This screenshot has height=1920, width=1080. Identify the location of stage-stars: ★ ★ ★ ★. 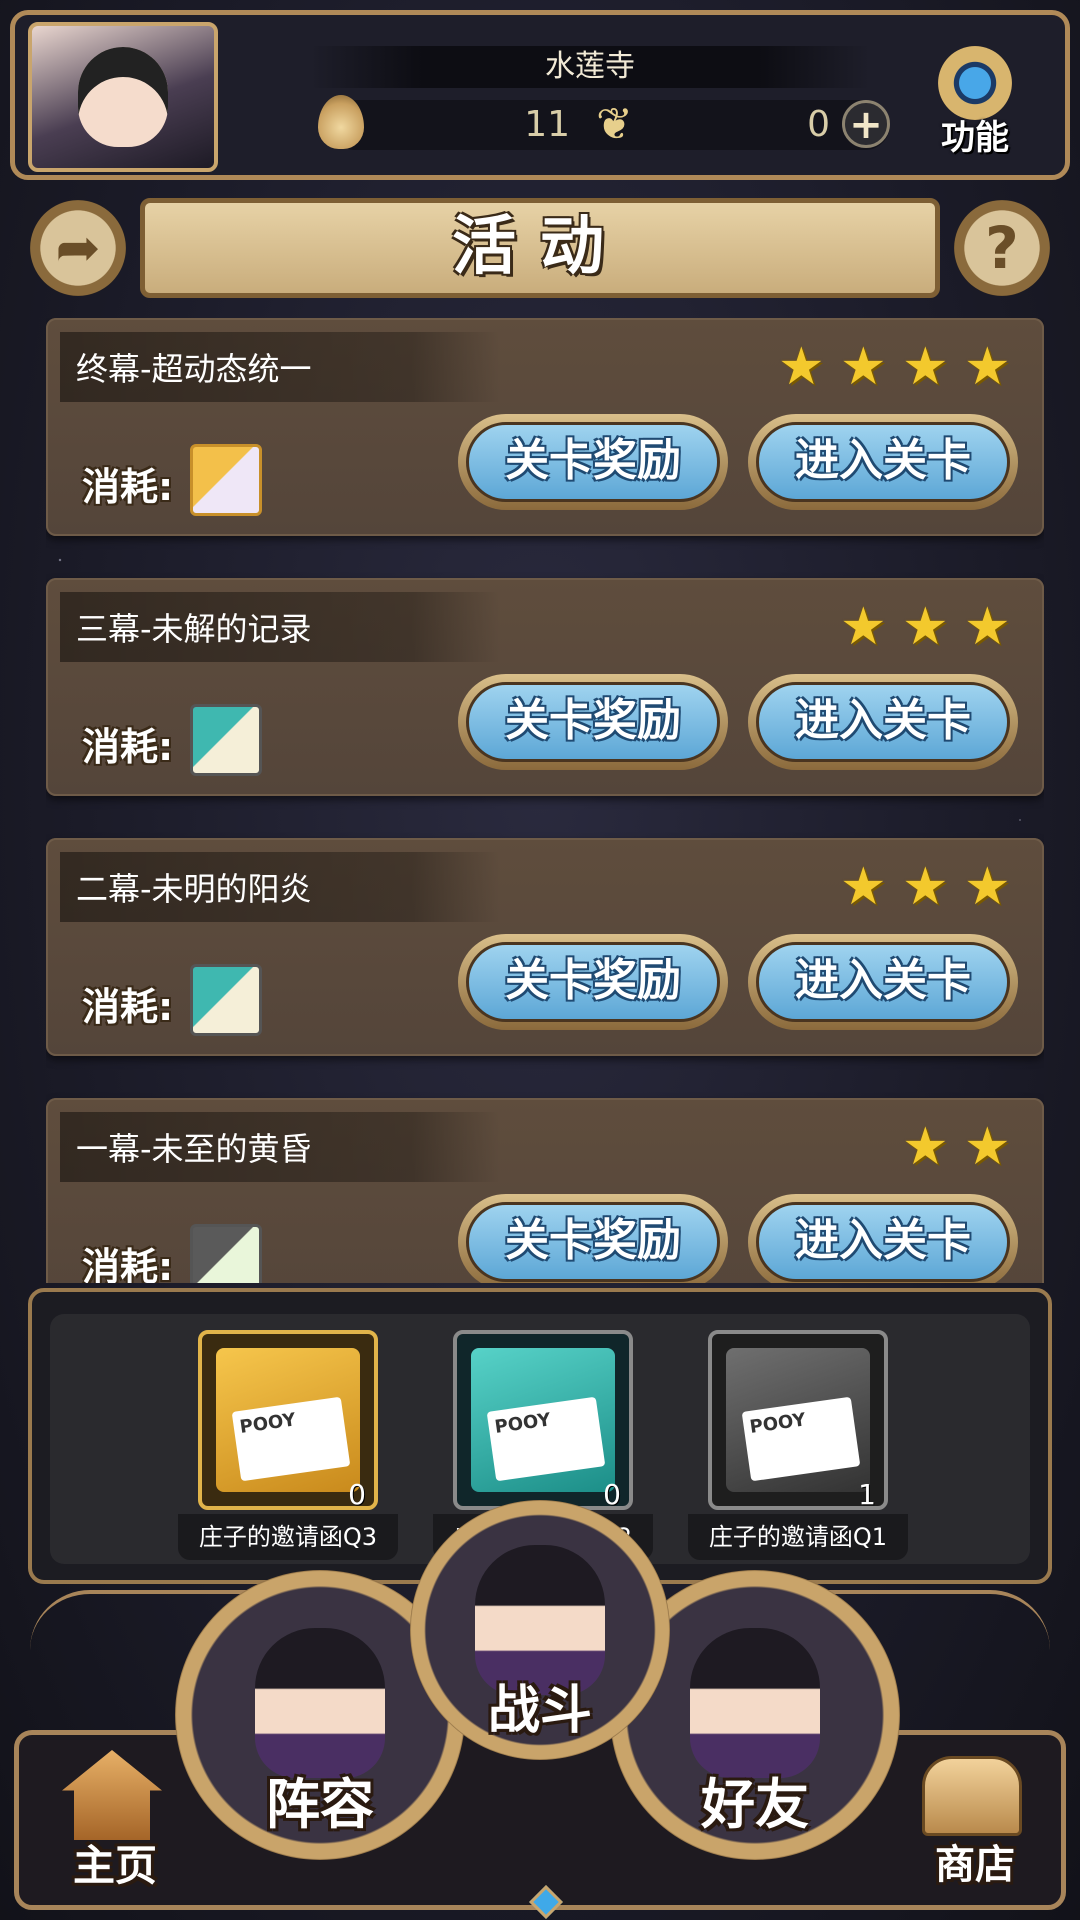
(896, 367).